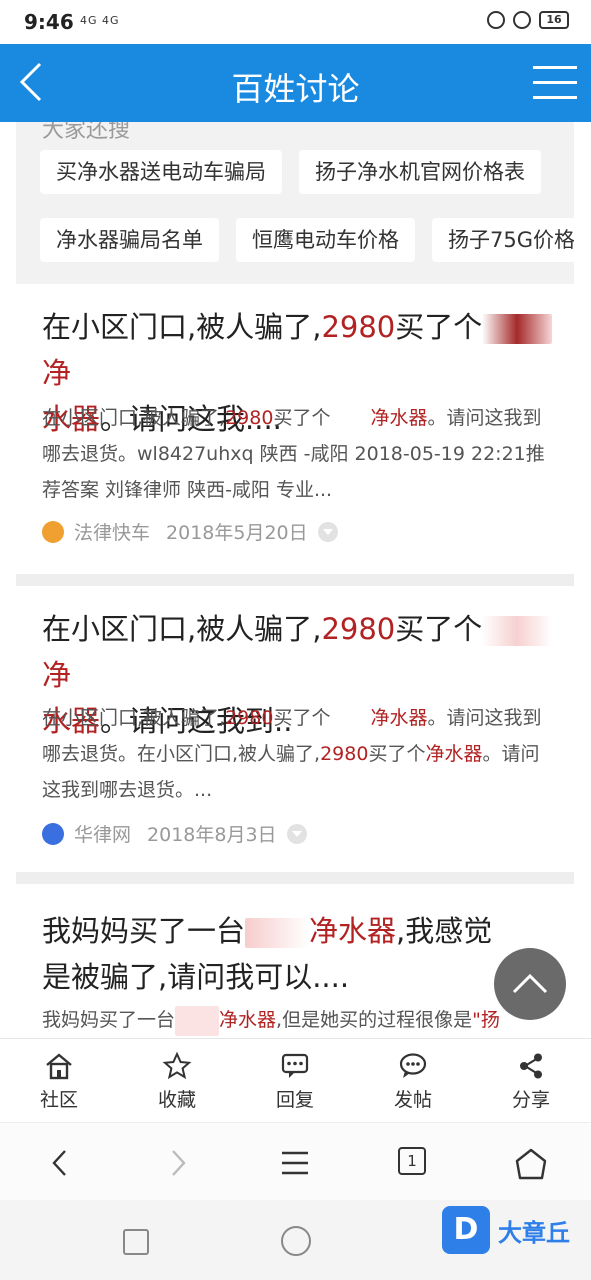 The image size is (591, 1280). I want to click on status-time: 9:46, so click(49, 22).